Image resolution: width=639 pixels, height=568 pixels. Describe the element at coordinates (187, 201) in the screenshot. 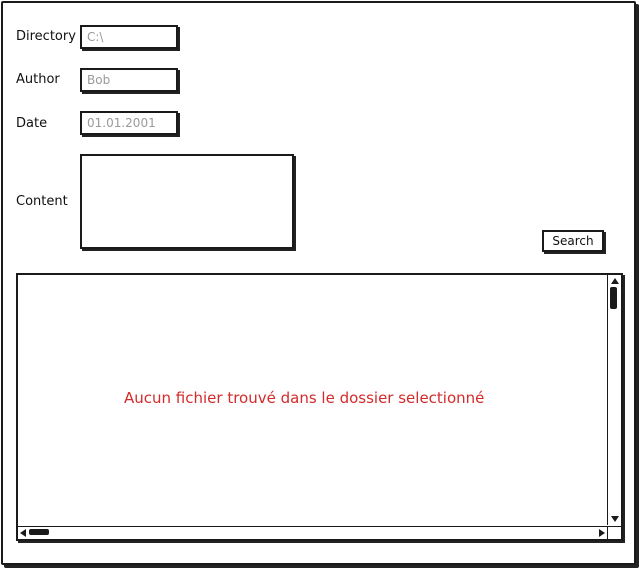

I see `content-textarea` at that location.